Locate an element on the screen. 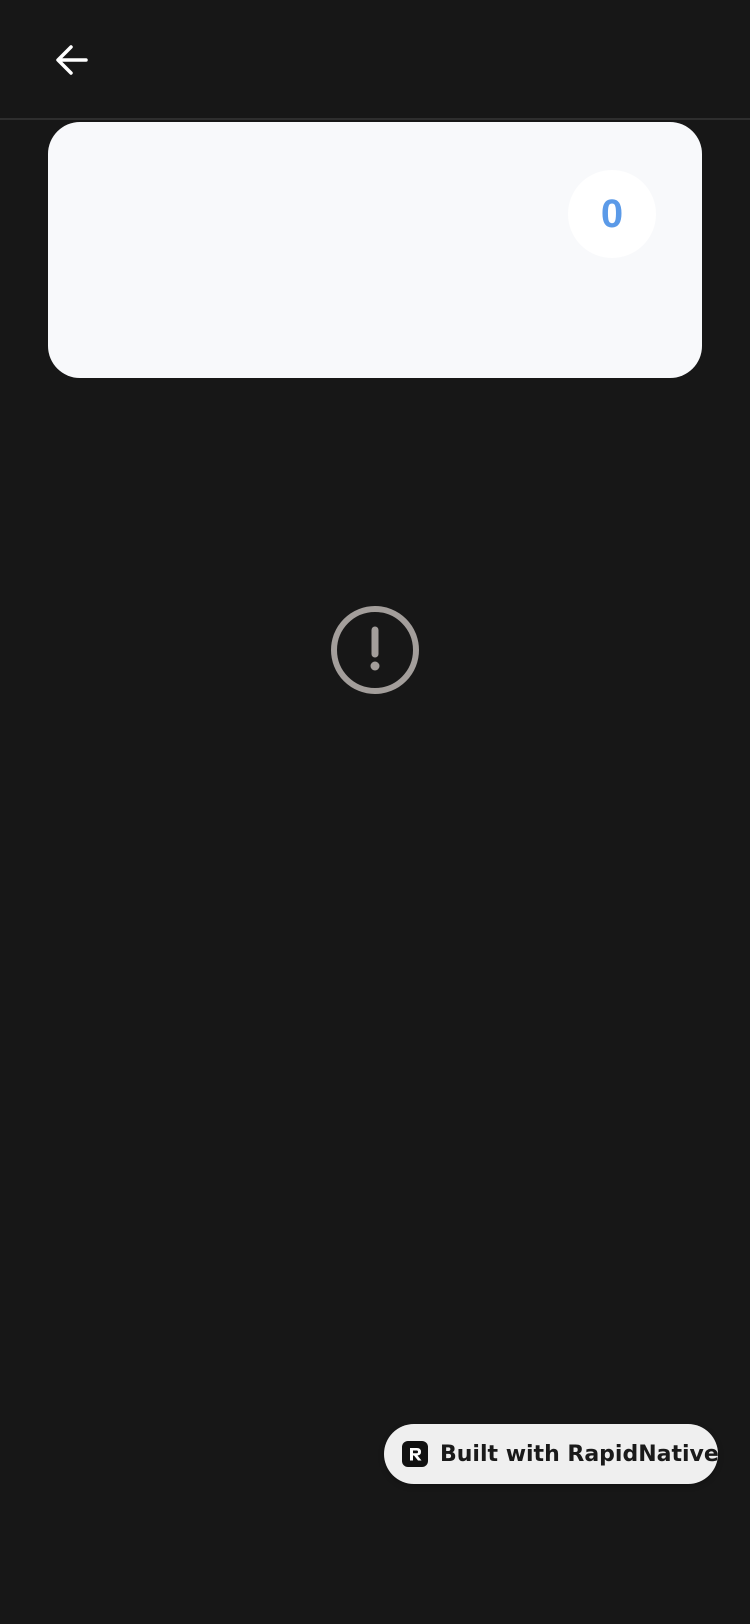 The height and width of the screenshot is (1624, 750). count-badge: 0 is located at coordinates (612, 214).